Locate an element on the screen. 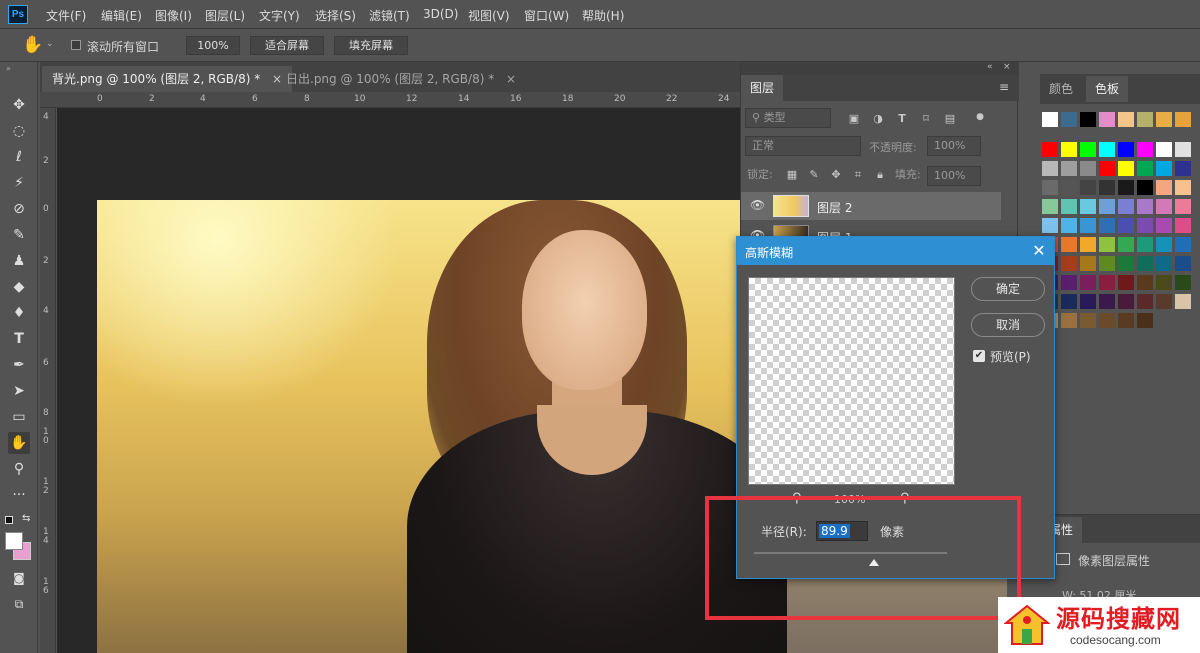 Image resolution: width=1200 pixels, height=653 pixels. paint-bucket-tool-icon: ♦ is located at coordinates (19, 313).